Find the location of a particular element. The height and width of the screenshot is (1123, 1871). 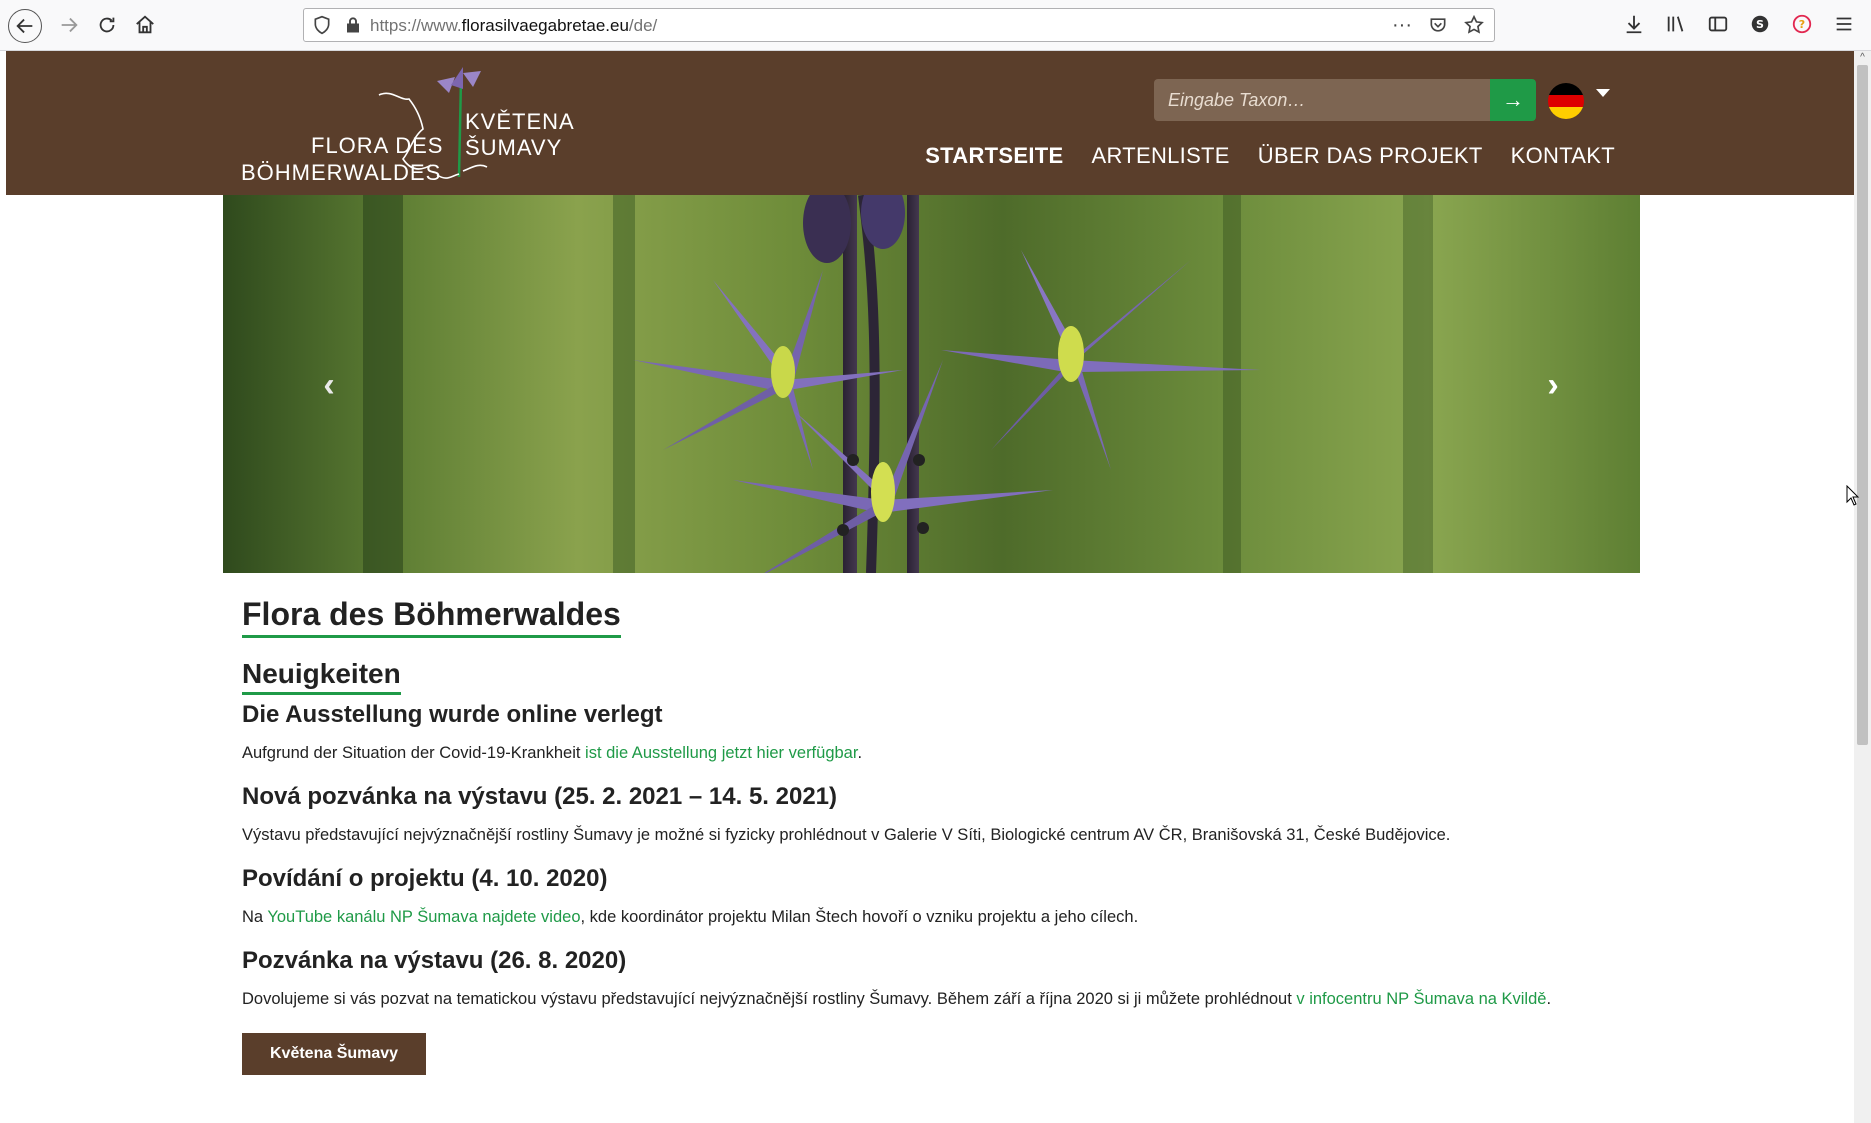

url-actions: ··· is located at coordinates (1438, 25).